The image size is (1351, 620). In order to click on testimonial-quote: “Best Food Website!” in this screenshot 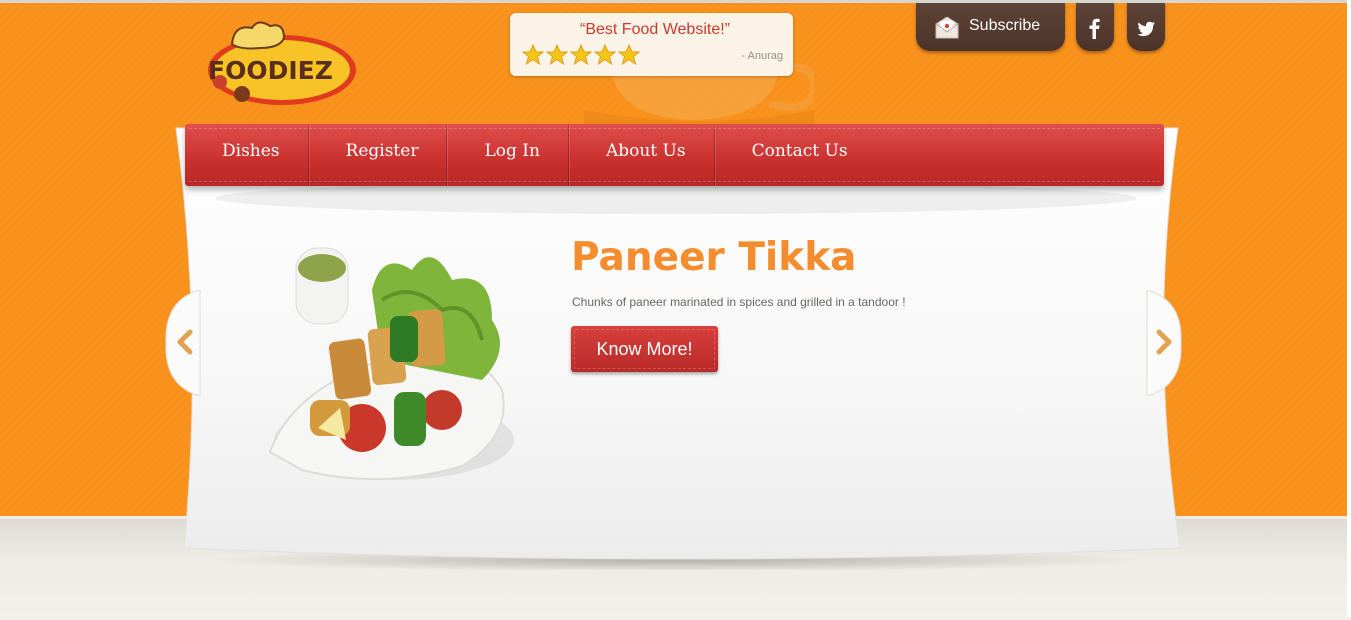, I will do `click(655, 29)`.